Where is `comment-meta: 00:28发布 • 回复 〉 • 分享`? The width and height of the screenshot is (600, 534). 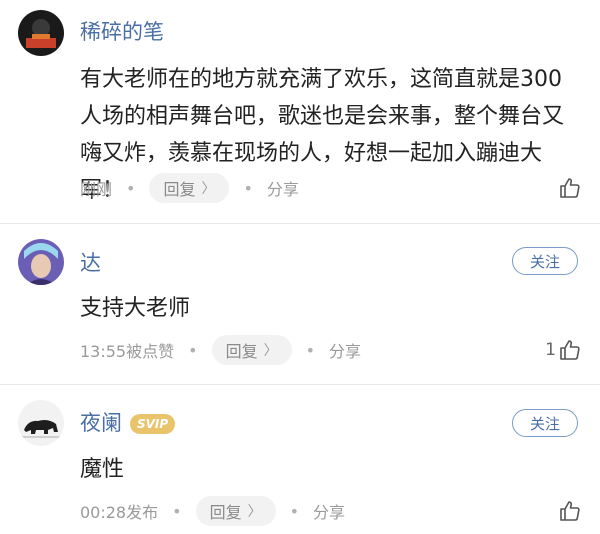
comment-meta: 00:28发布 • 回复 〉 • 分享 is located at coordinates (212, 511).